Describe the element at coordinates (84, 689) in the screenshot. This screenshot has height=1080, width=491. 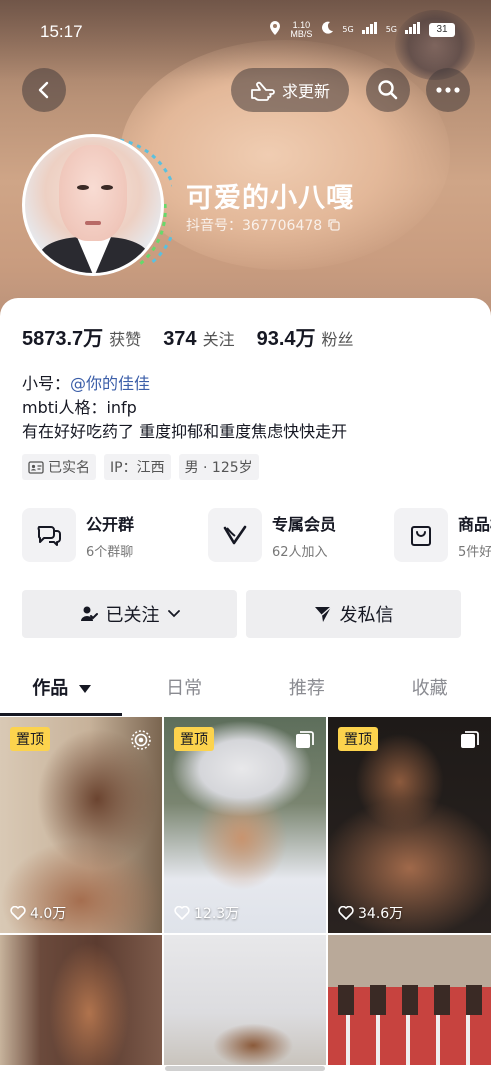
I see `caret-down-icon` at that location.